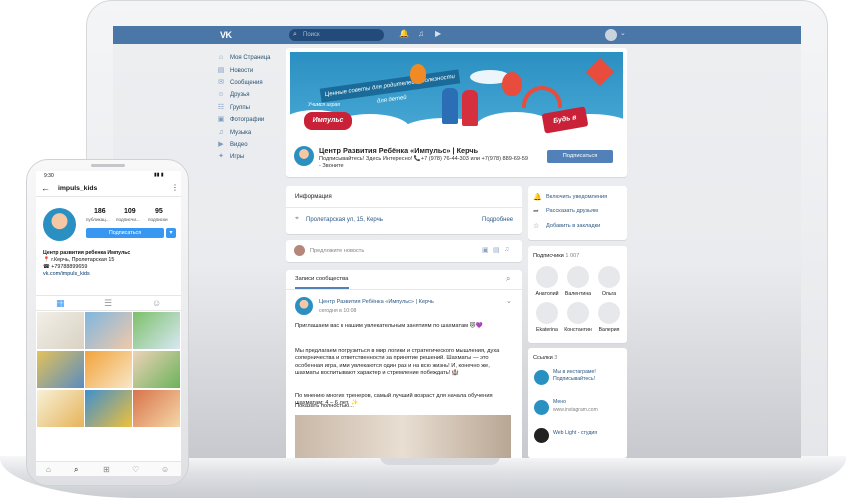  I want to click on profile-icon: ☺, so click(165, 469).